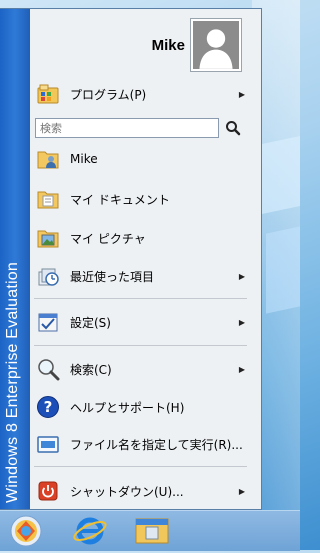 The height and width of the screenshot is (553, 320). I want to click on user-header: Mike, so click(145, 44).